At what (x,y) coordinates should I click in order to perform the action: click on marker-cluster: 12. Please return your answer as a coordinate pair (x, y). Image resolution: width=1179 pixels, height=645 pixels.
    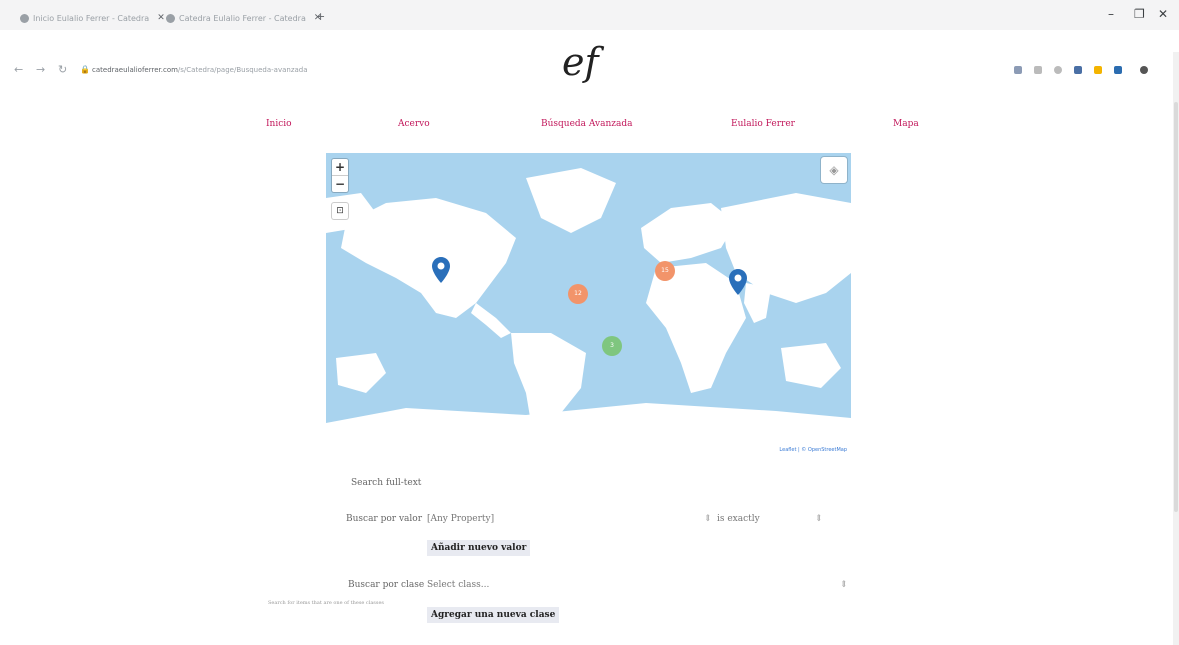
    Looking at the image, I should click on (578, 294).